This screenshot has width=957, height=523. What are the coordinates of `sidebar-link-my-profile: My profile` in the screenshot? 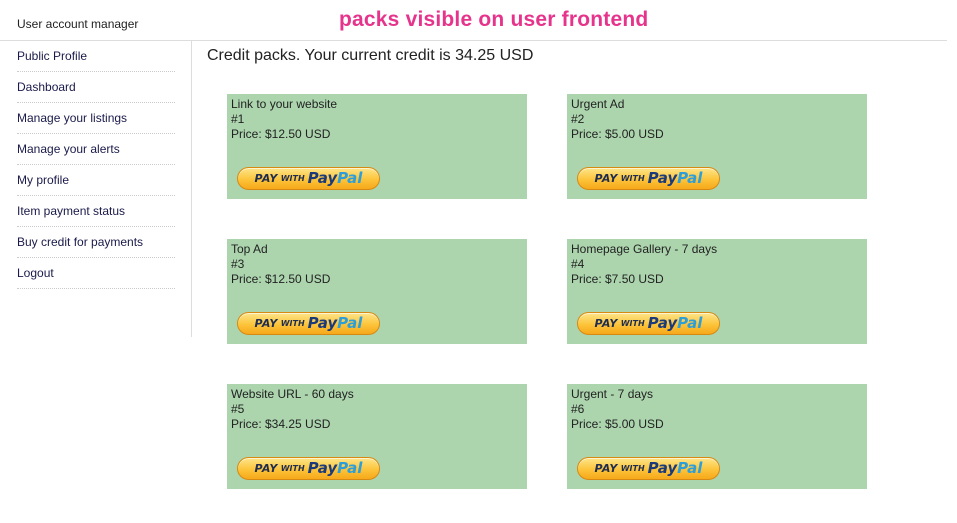 It's located at (96, 176).